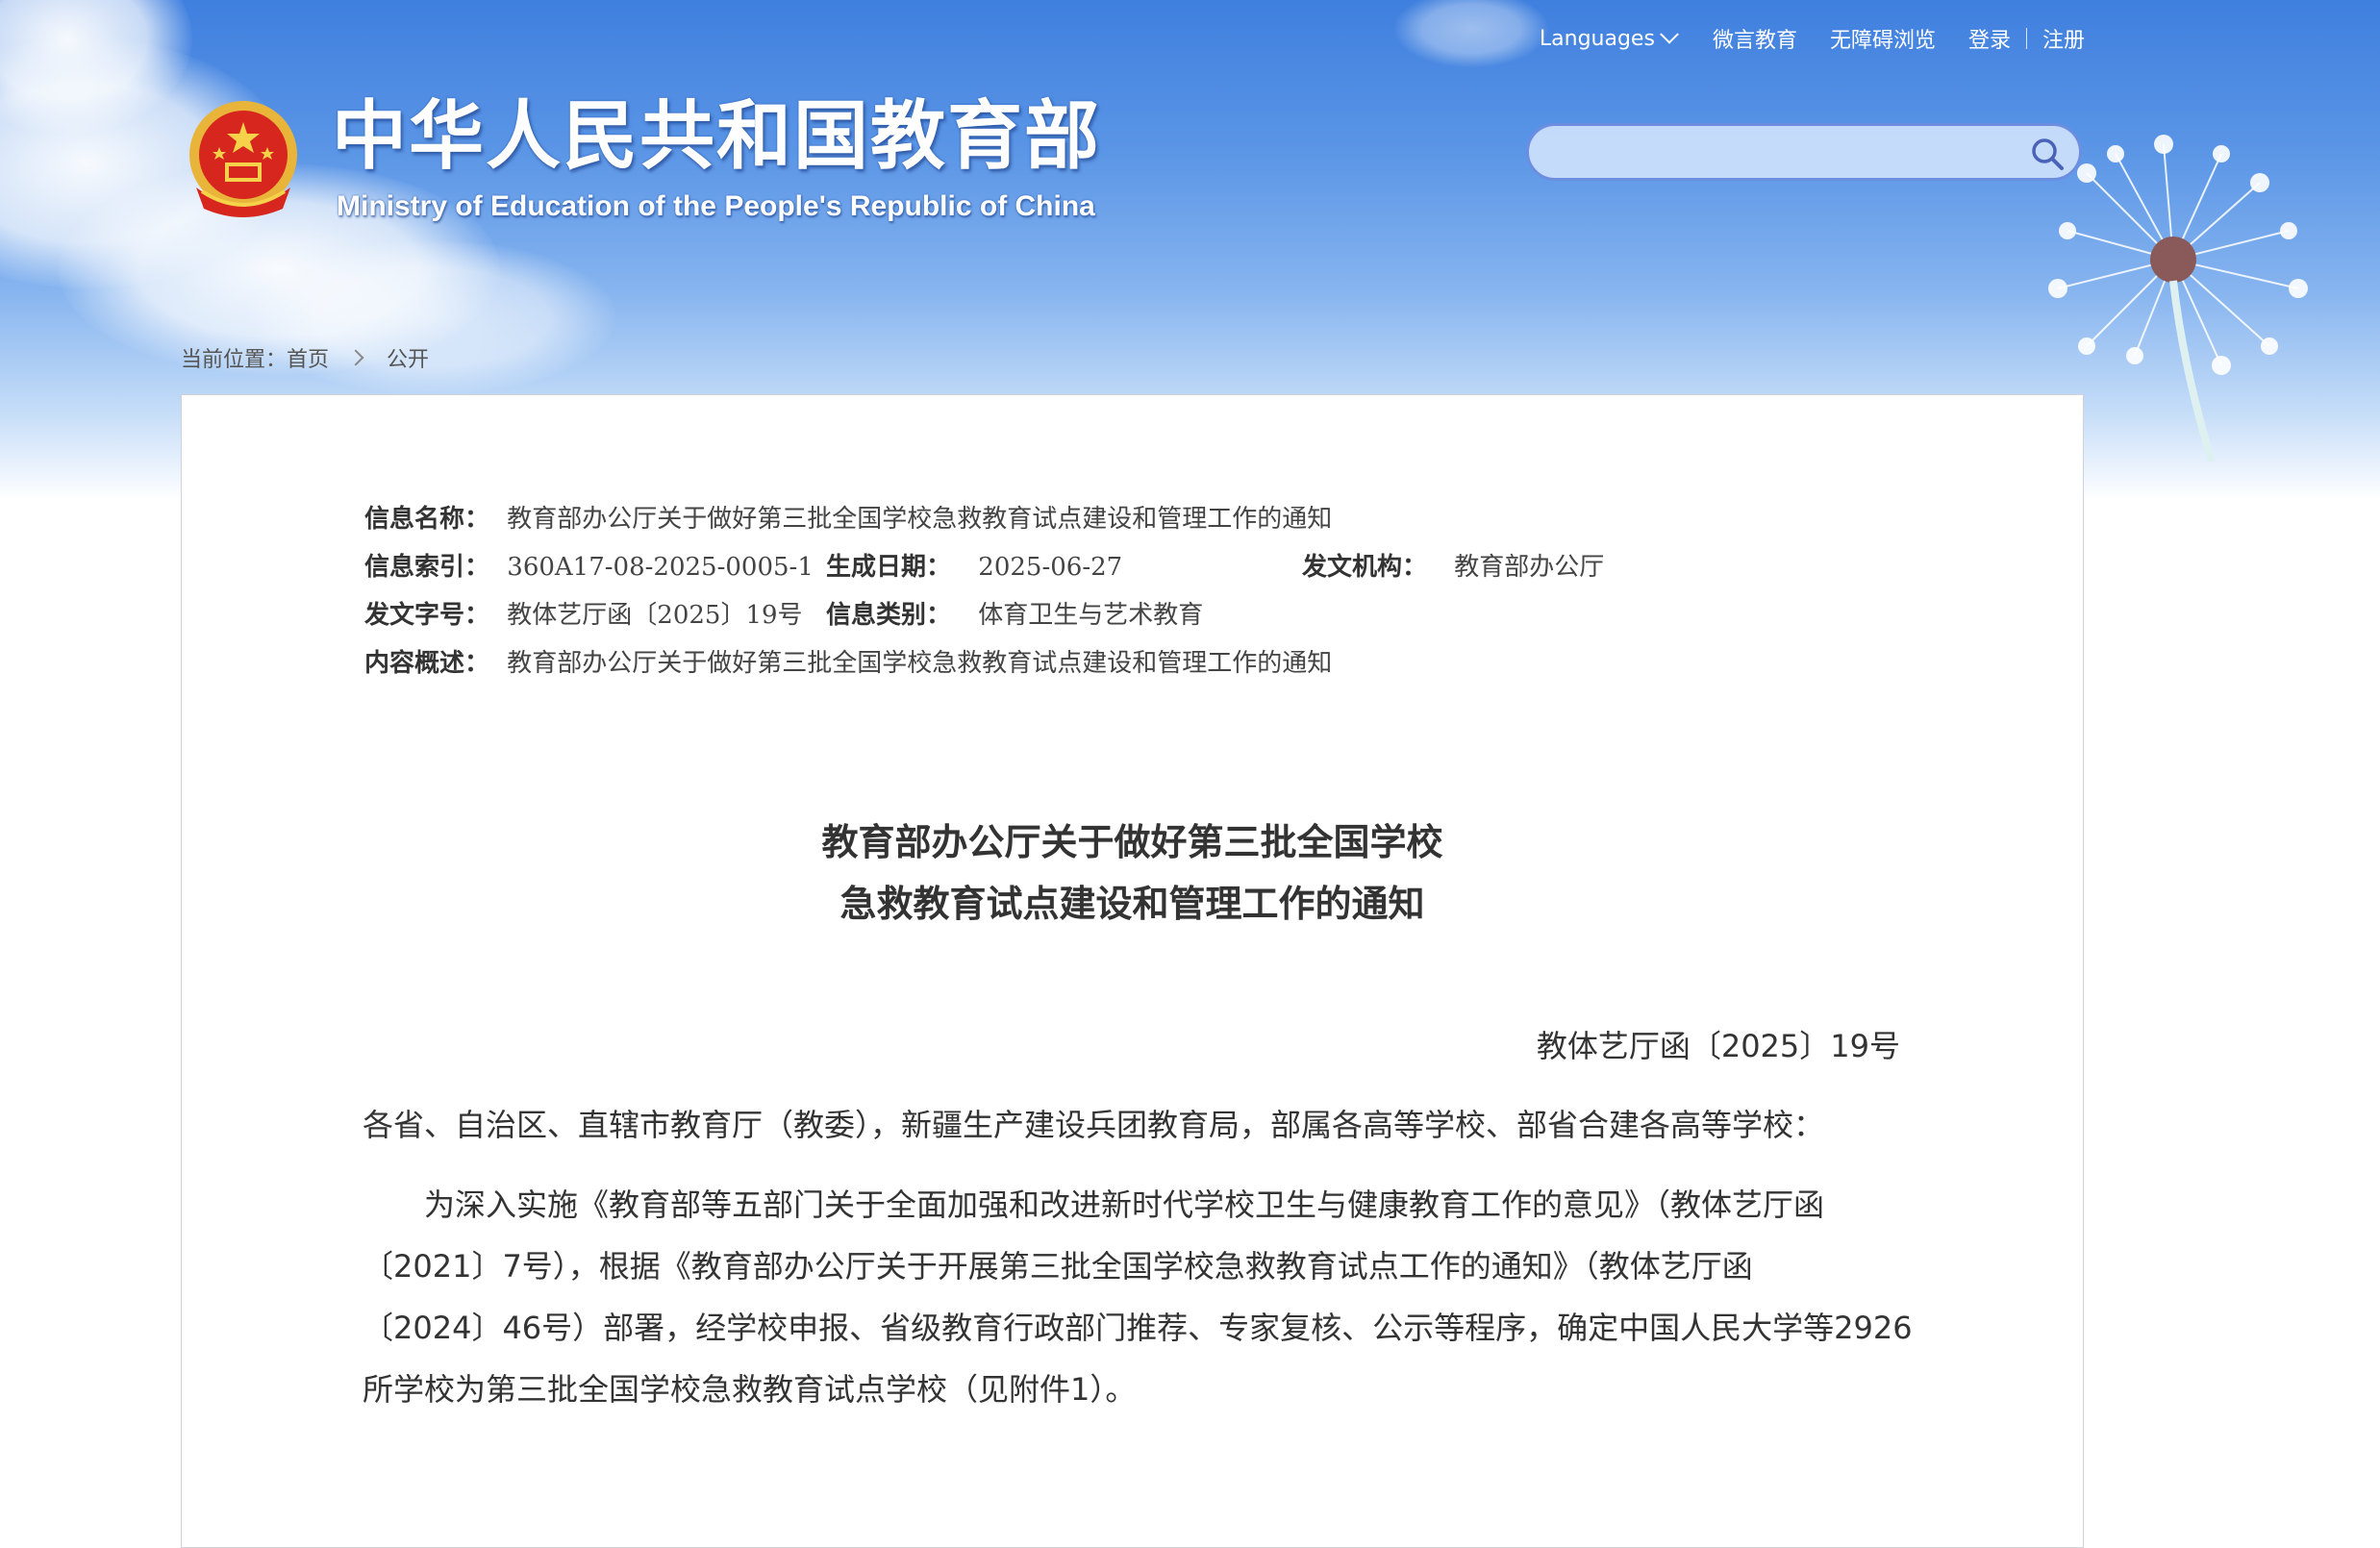 The height and width of the screenshot is (1548, 2380). I want to click on meta-label: 发文机构：, so click(1365, 567).